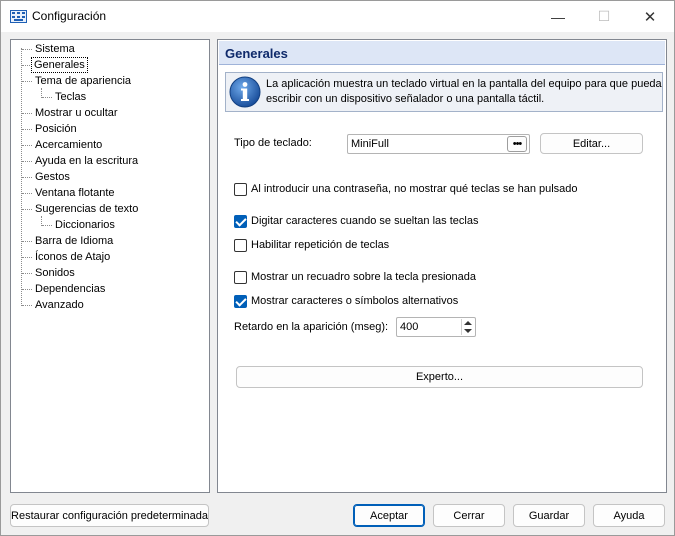  Describe the element at coordinates (110, 129) in the screenshot. I see `tree-item-posicion: Posición` at that location.